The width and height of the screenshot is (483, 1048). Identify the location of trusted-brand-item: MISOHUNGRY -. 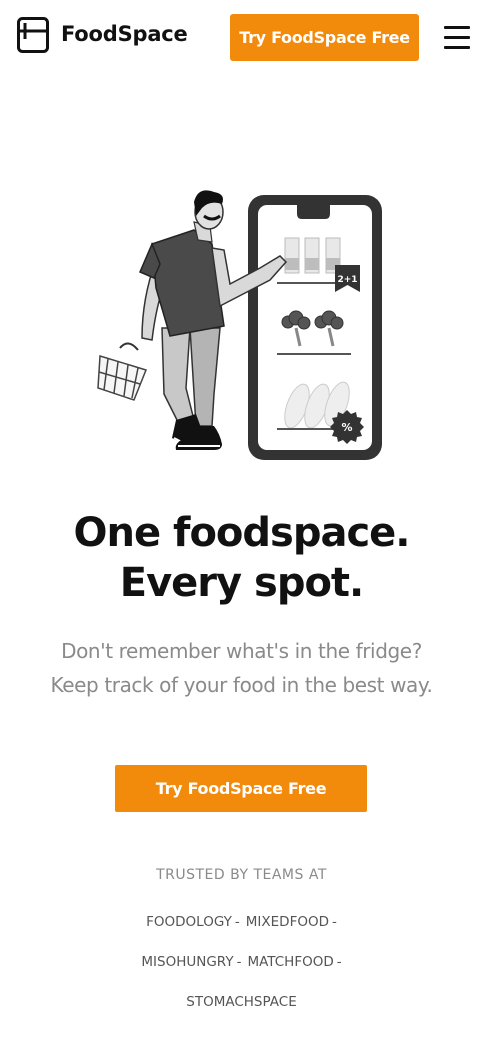
(191, 962).